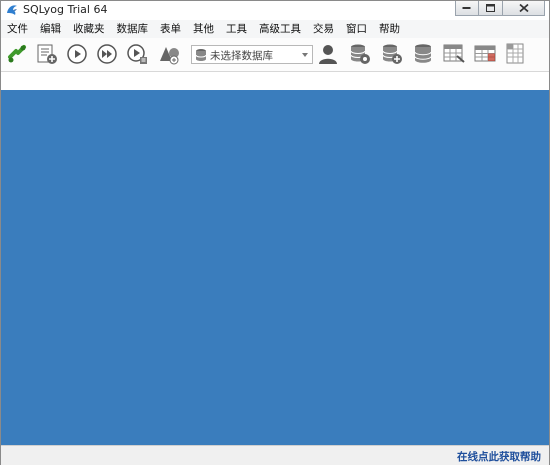 The height and width of the screenshot is (465, 550). Describe the element at coordinates (203, 29) in the screenshot. I see `menu-other: 其他` at that location.